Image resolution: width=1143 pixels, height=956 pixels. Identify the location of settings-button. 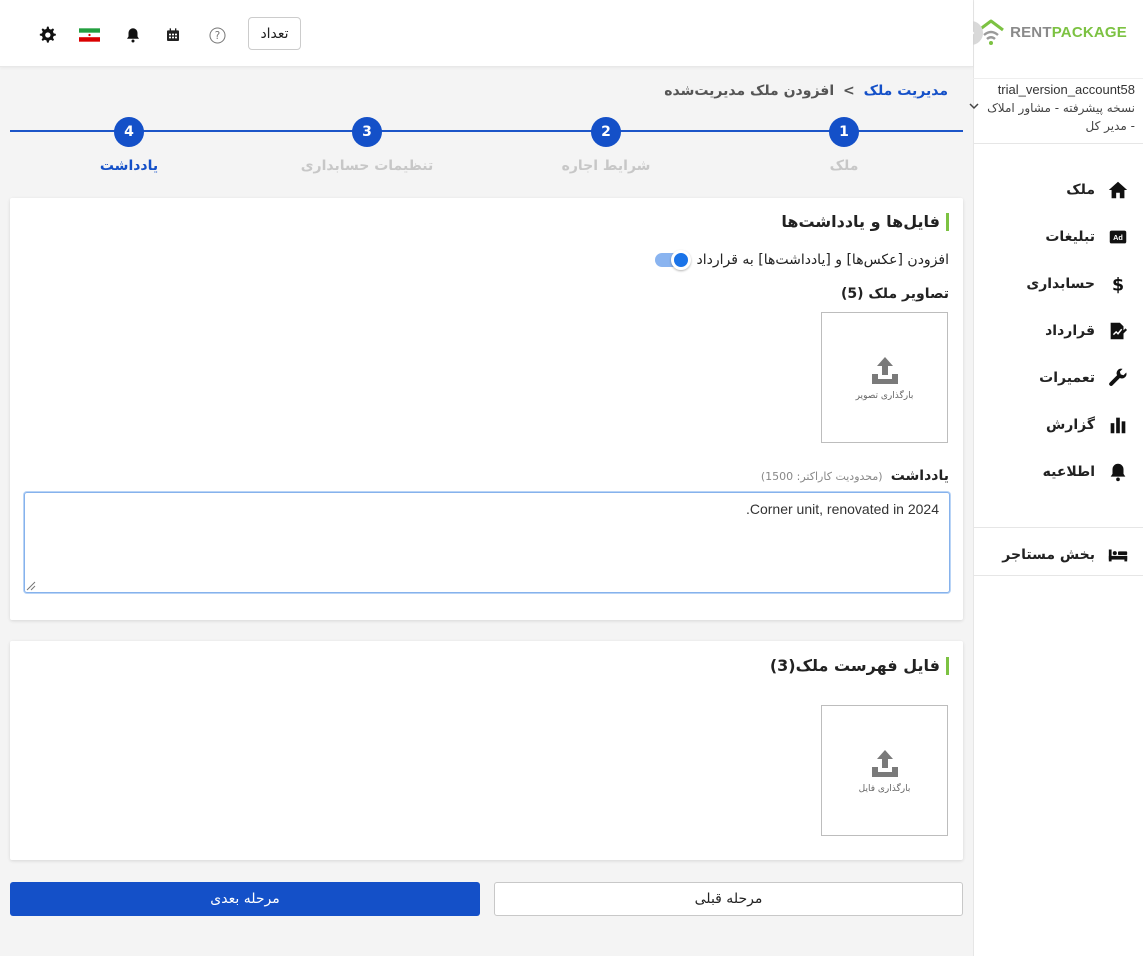
(47, 35).